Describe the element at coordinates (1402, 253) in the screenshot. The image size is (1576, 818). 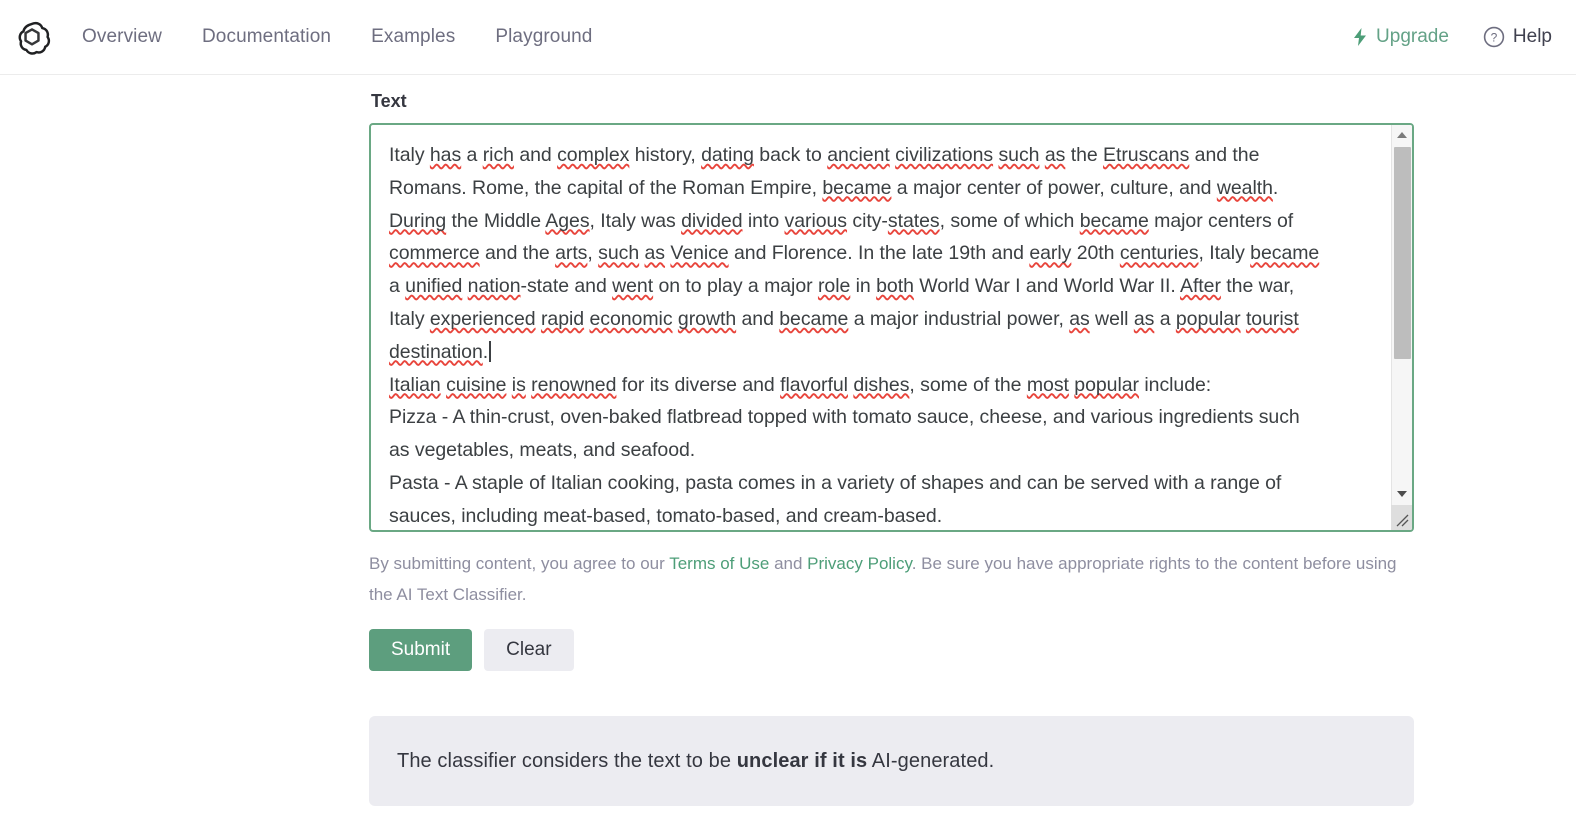
I see `scrollbar-thumb` at that location.